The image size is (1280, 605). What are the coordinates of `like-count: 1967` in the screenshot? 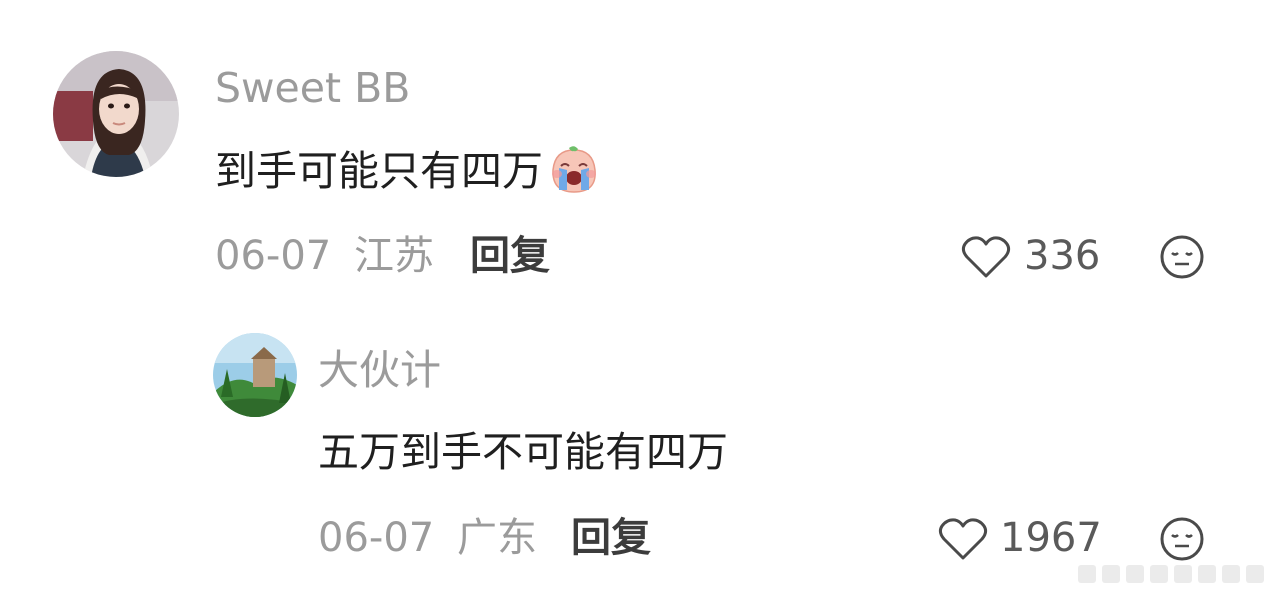 It's located at (1051, 538).